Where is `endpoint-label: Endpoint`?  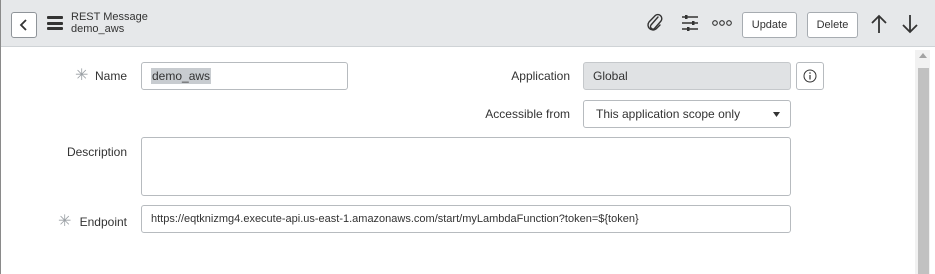
endpoint-label: Endpoint is located at coordinates (103, 222).